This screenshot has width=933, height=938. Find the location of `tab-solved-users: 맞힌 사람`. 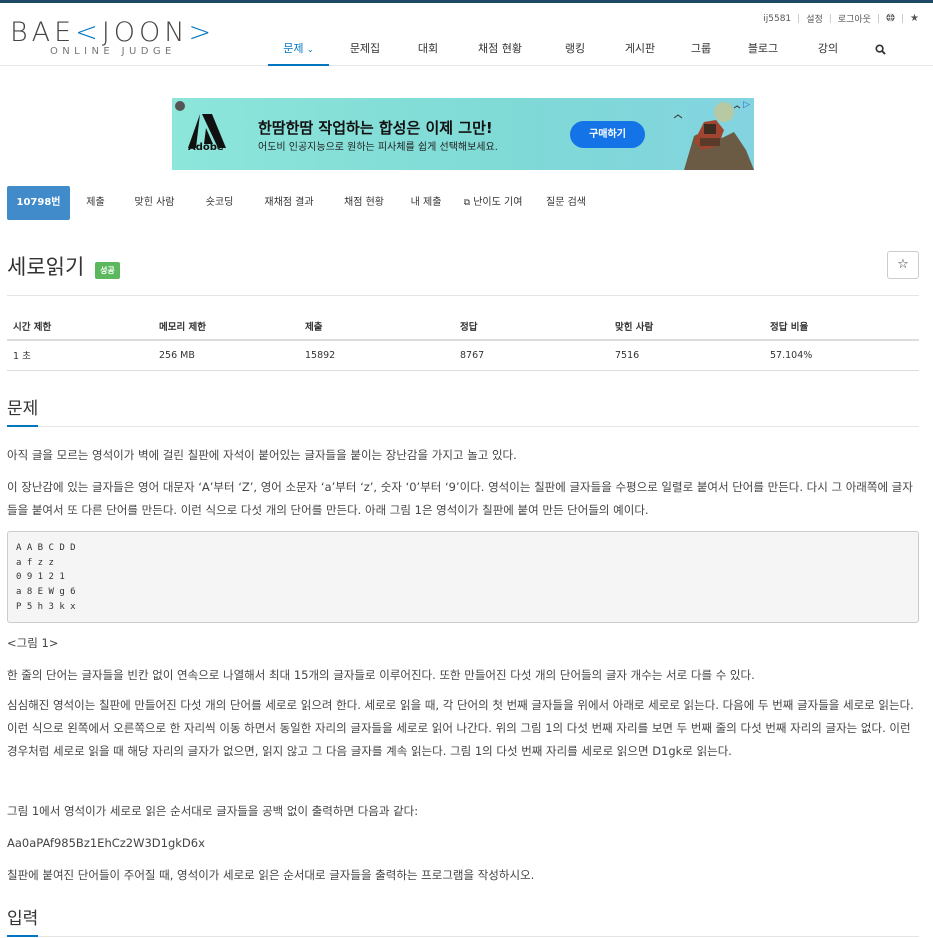

tab-solved-users: 맞힌 사람 is located at coordinates (154, 203).